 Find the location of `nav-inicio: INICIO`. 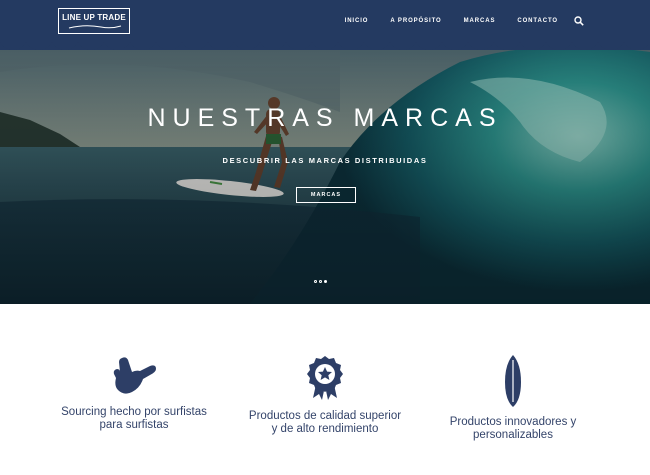

nav-inicio: INICIO is located at coordinates (357, 21).